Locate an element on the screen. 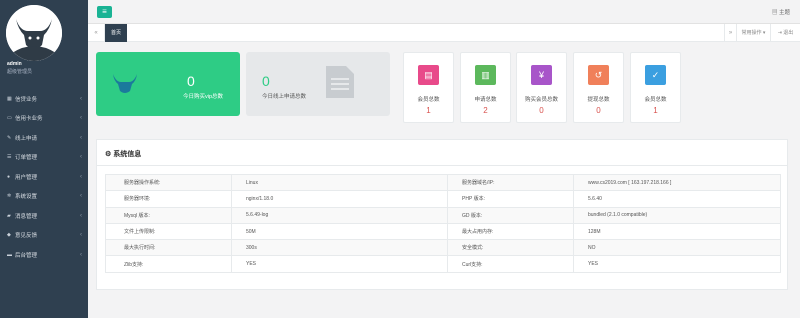  double-chevron-right-icon: » is located at coordinates (730, 33).